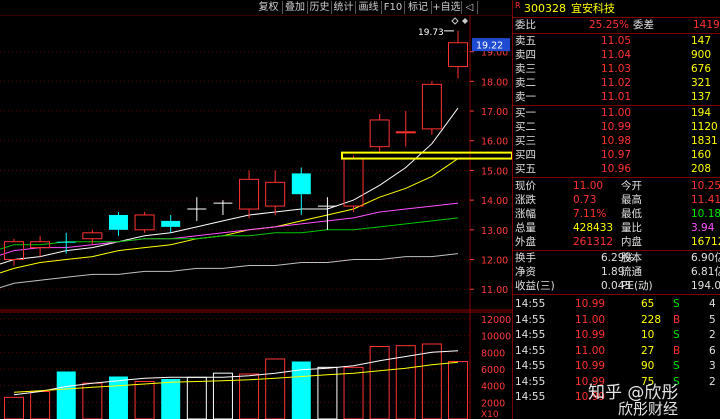 The height and width of the screenshot is (419, 720). What do you see at coordinates (525, 55) in the screenshot?
I see `ask-label: 卖四` at bounding box center [525, 55].